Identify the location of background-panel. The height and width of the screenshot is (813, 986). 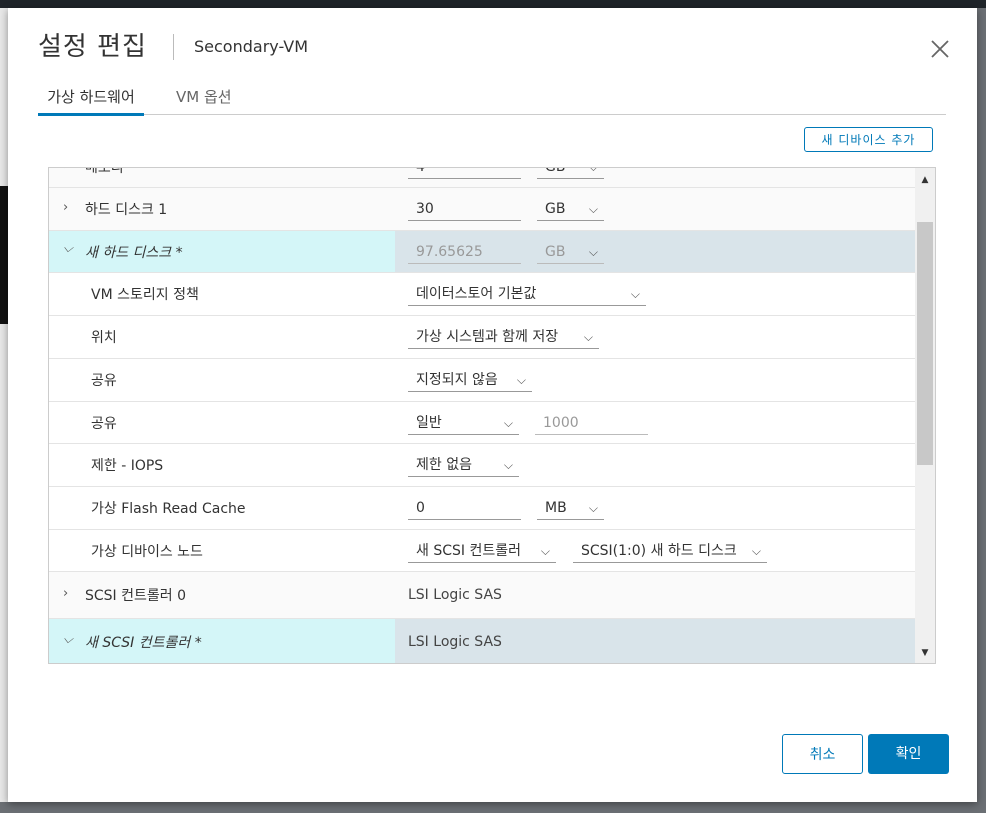
(4, 255).